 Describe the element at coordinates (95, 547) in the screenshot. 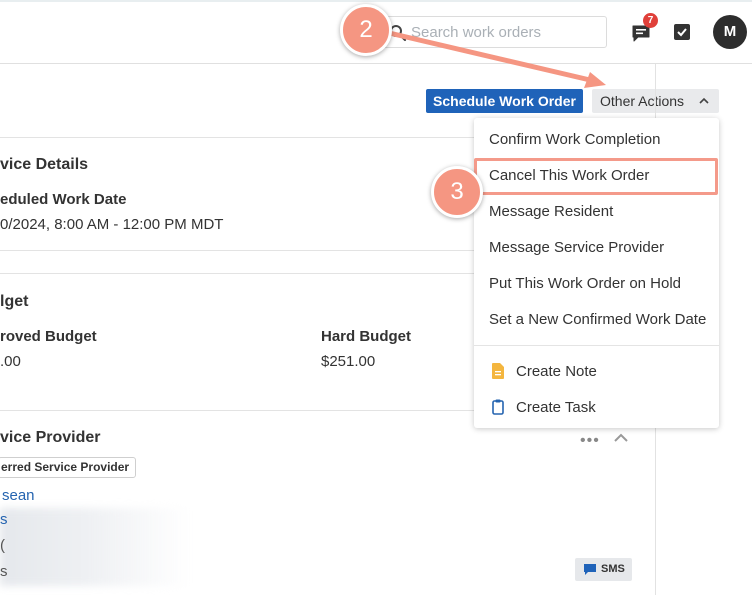

I see `redacted-contact-info` at that location.